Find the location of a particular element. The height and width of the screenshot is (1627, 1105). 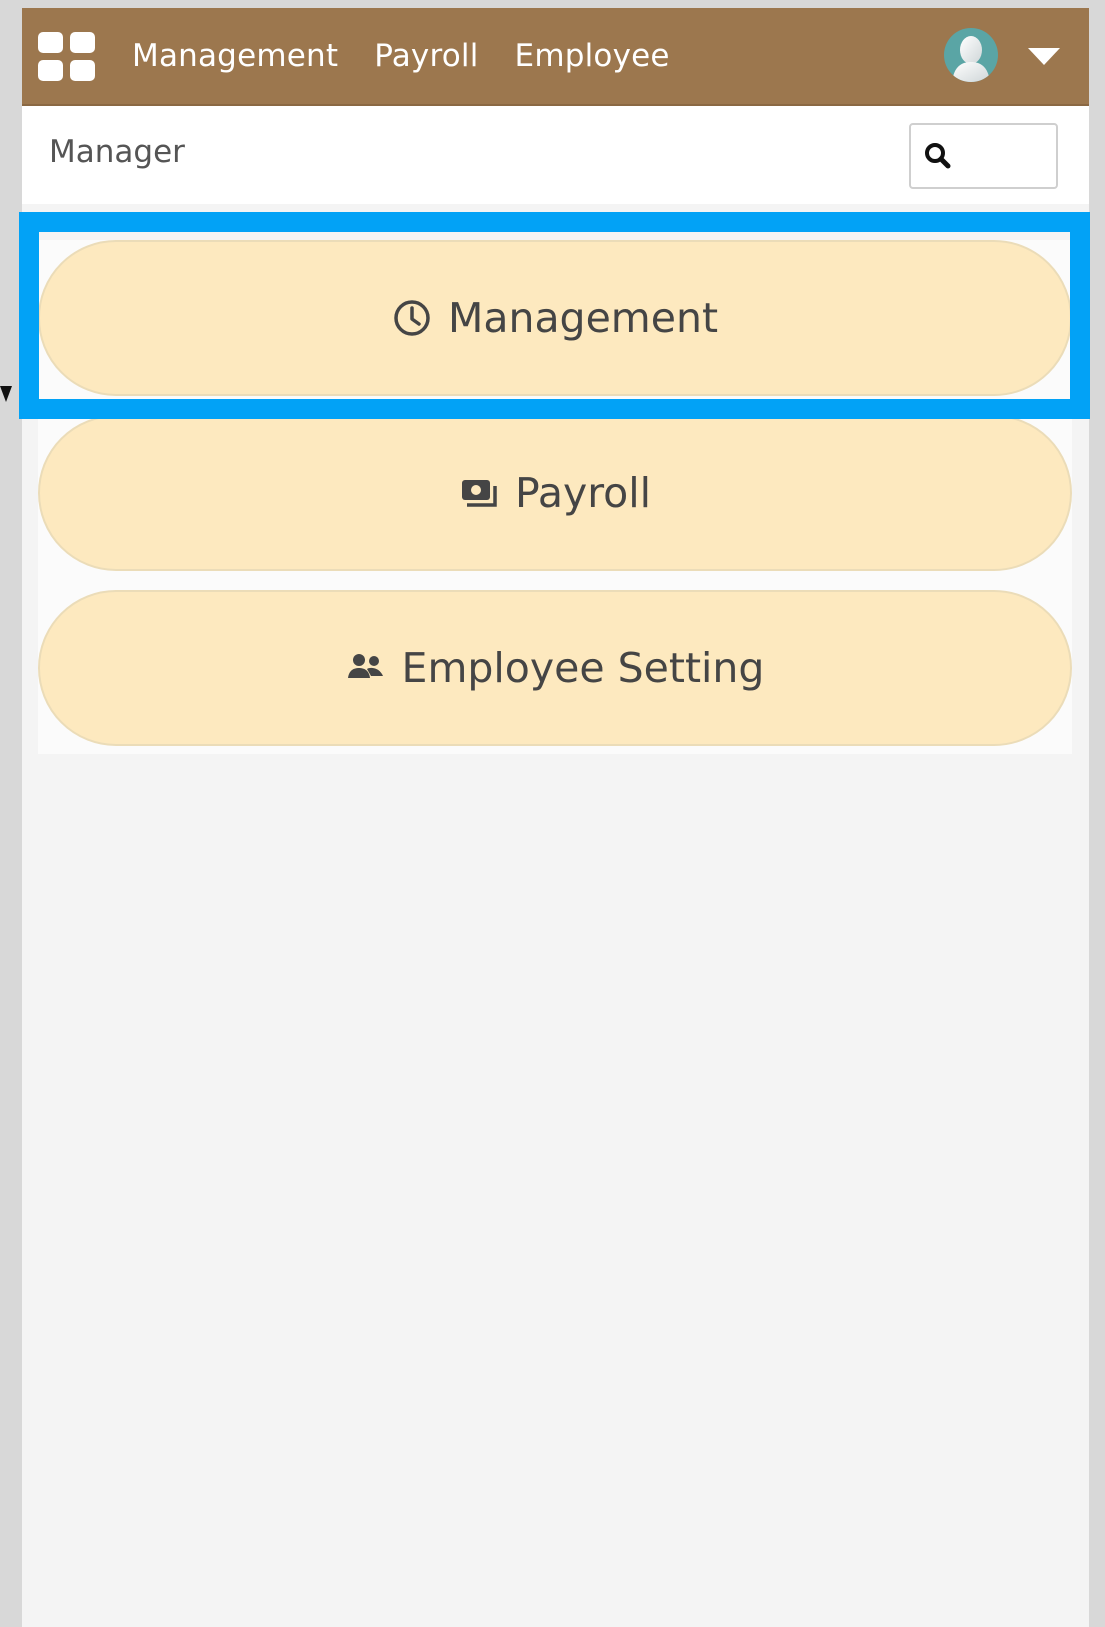

apps-grid-icon is located at coordinates (67, 57).